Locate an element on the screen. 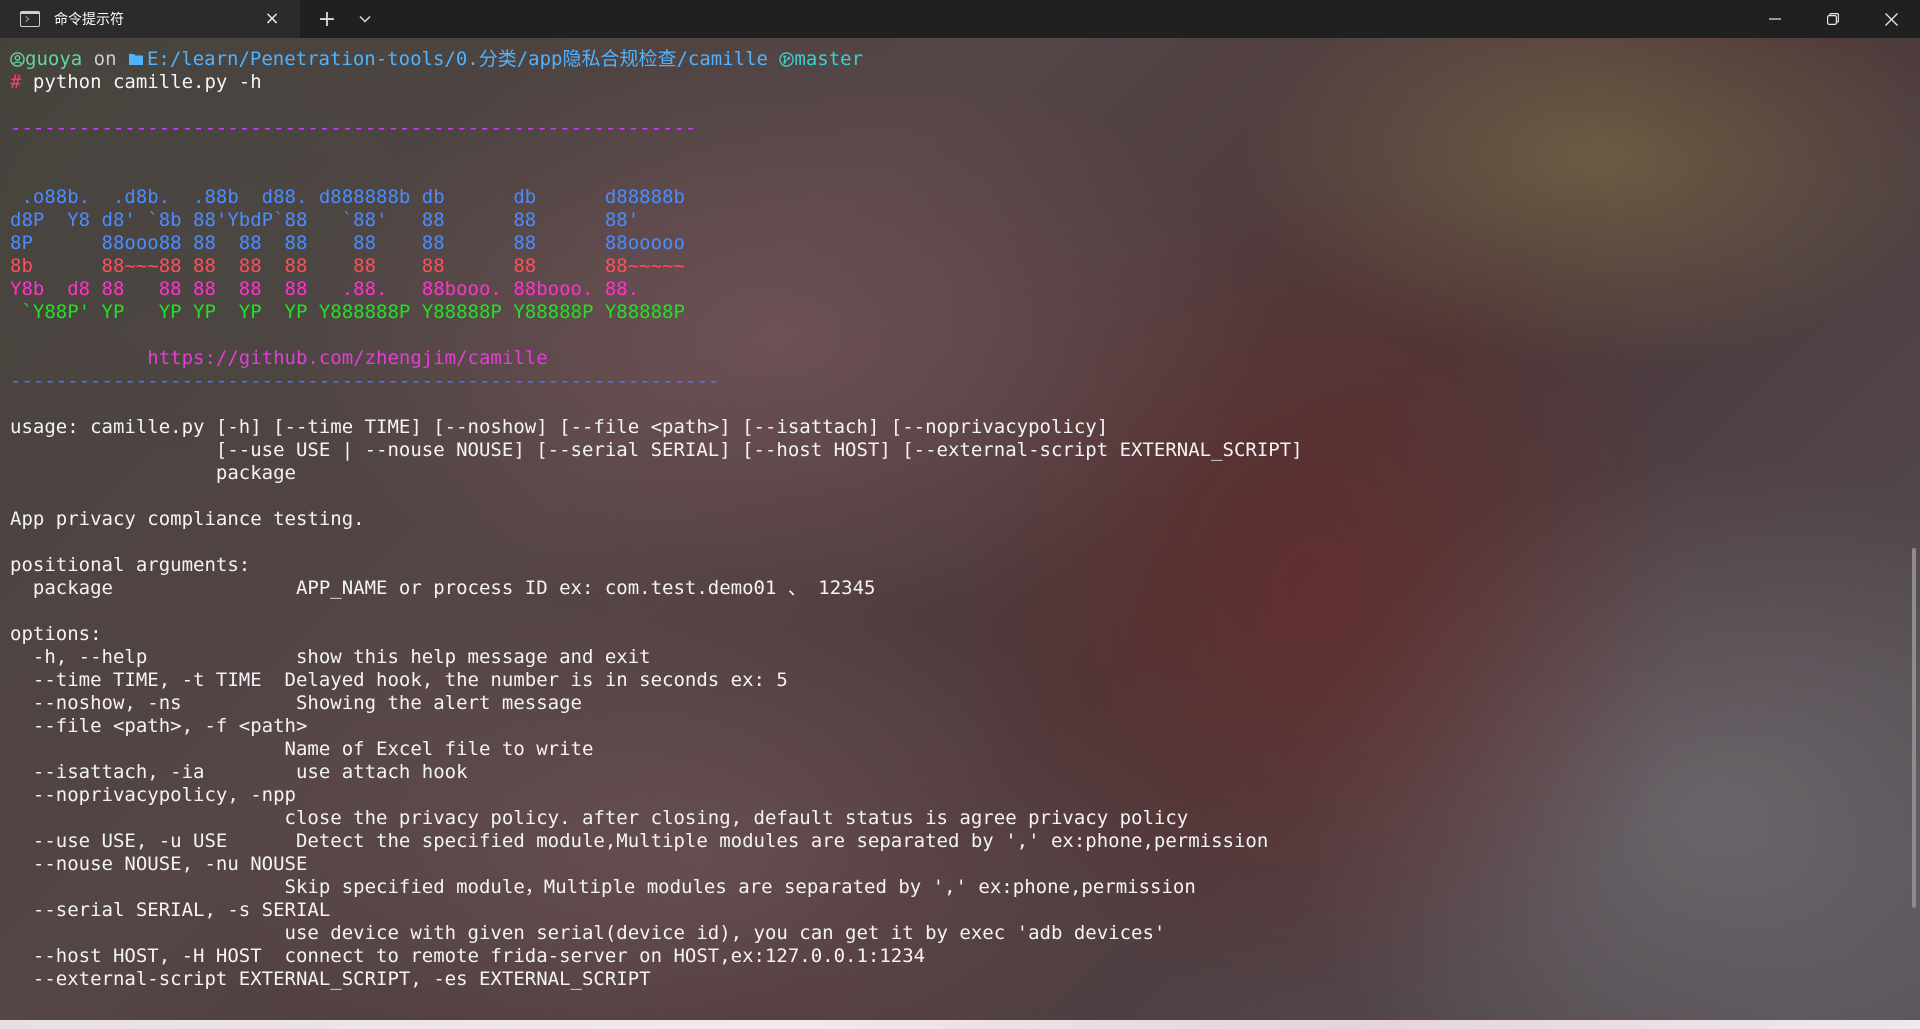  help-line: --serial SERIAL, -s SERIAL is located at coordinates (170, 910).